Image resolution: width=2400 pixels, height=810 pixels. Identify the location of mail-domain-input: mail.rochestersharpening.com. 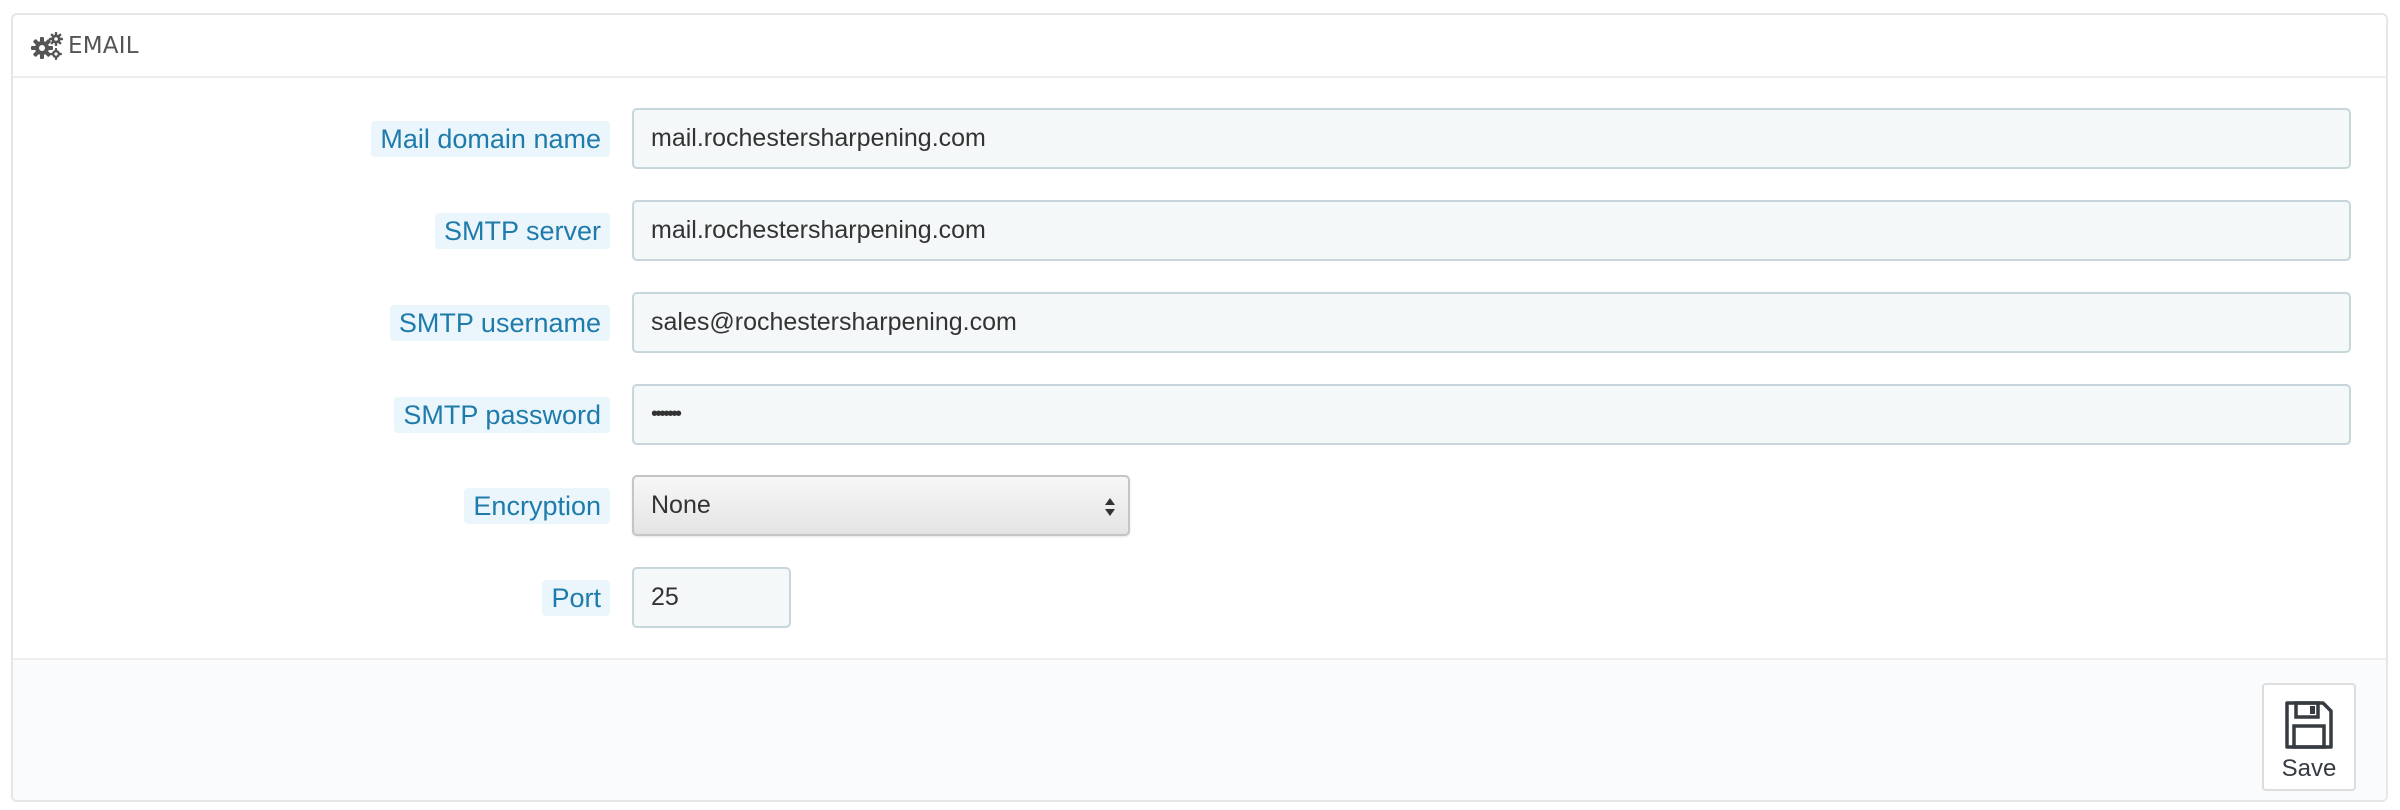
(1491, 138).